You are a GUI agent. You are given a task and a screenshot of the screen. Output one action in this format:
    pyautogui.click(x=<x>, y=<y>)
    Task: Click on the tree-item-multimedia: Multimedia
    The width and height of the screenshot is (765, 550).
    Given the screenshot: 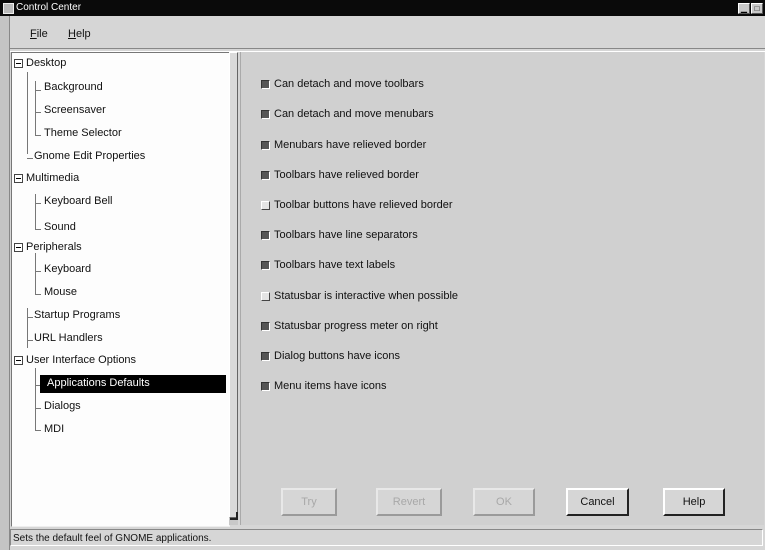 What is the action you would take?
    pyautogui.click(x=120, y=179)
    